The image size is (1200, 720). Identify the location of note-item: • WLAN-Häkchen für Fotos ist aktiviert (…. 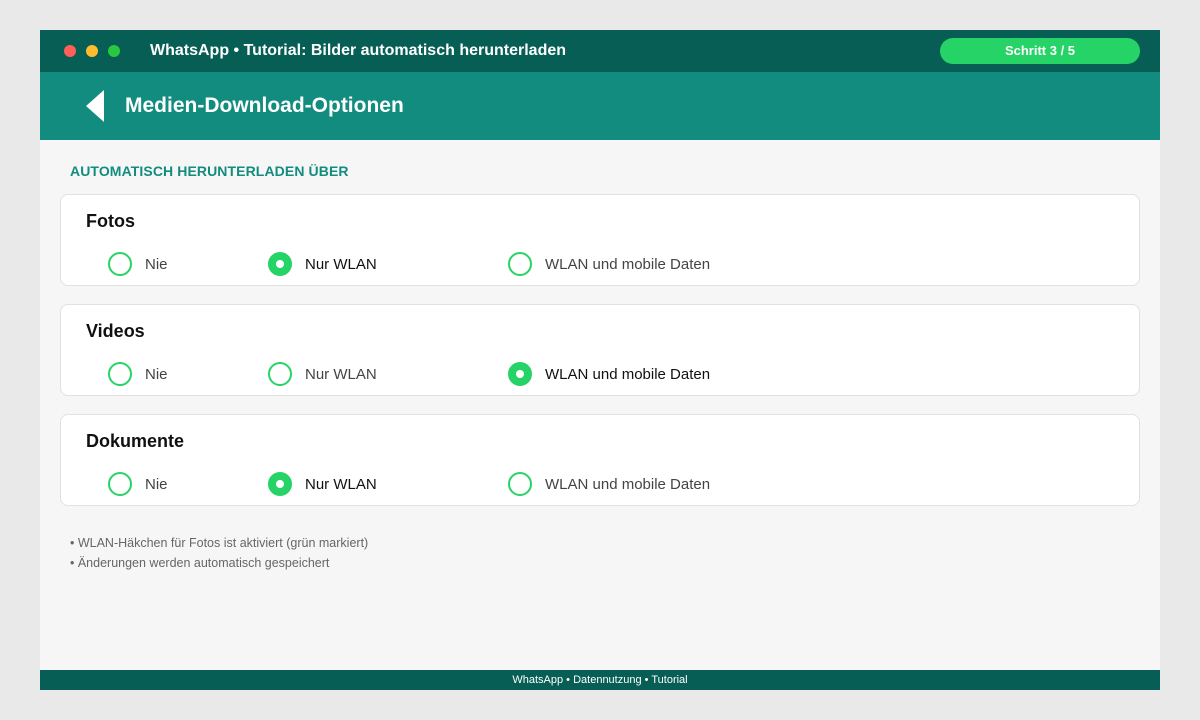
(219, 543).